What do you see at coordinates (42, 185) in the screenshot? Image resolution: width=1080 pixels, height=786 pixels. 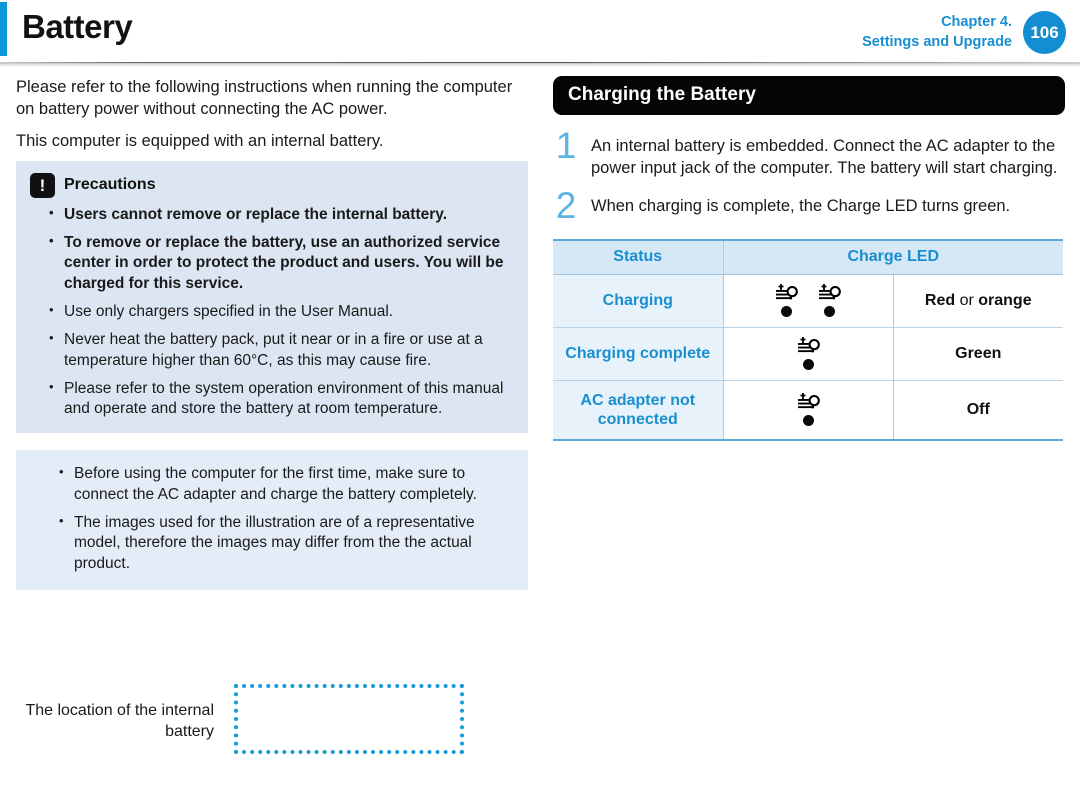 I see `warning-exclamation-icon: !` at bounding box center [42, 185].